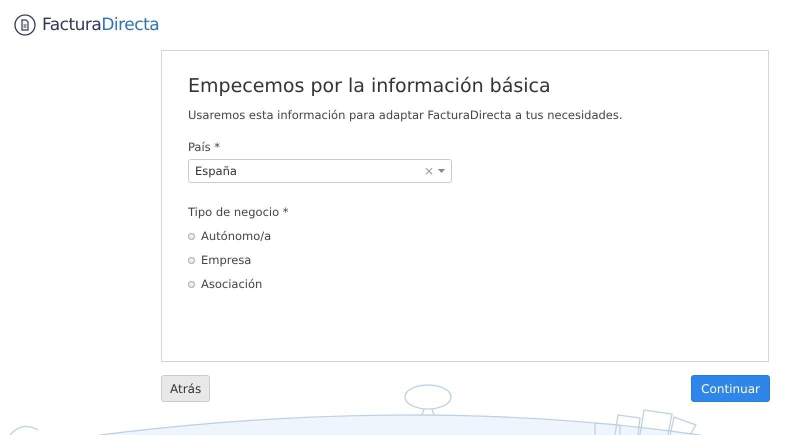  What do you see at coordinates (730, 388) in the screenshot?
I see `continue-button: Continuar` at bounding box center [730, 388].